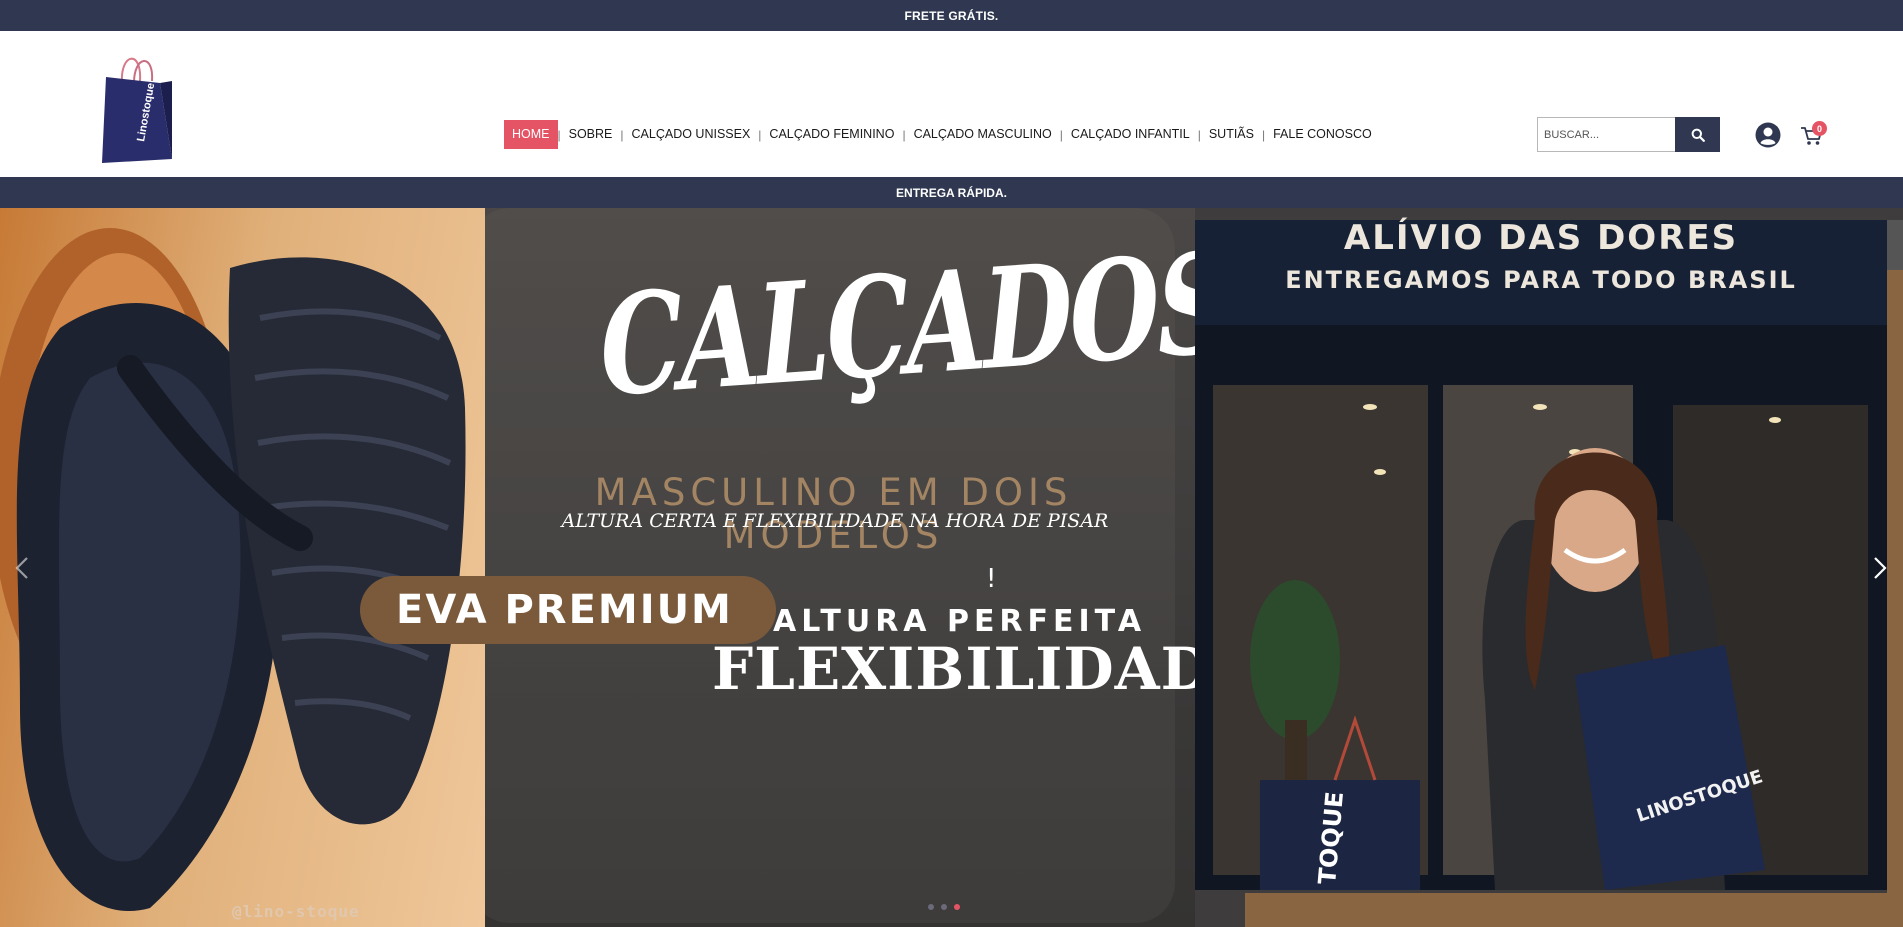 This screenshot has width=1903, height=927. I want to click on banner-exclamation: !, so click(991, 579).